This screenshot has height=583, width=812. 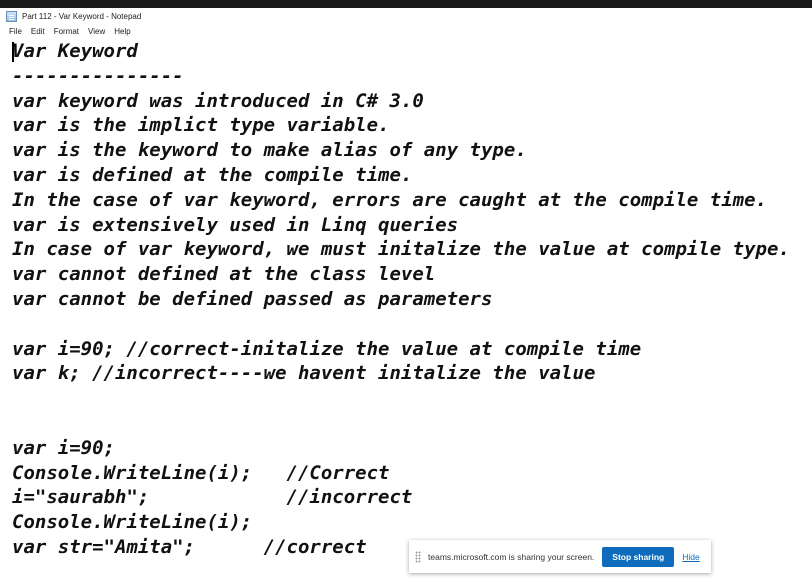 What do you see at coordinates (418, 556) in the screenshot?
I see `drag-grip-icon` at bounding box center [418, 556].